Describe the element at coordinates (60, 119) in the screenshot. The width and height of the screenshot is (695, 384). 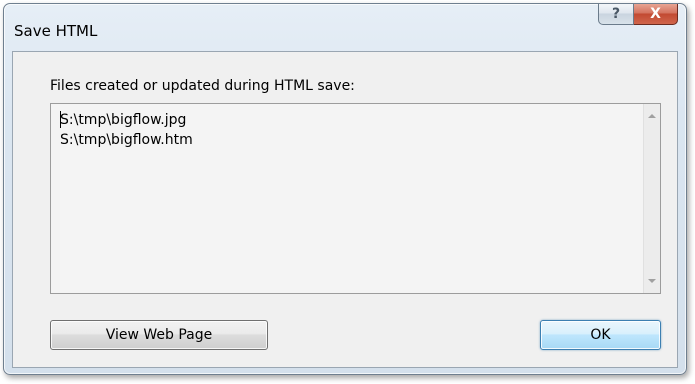
I see `text-caret` at that location.